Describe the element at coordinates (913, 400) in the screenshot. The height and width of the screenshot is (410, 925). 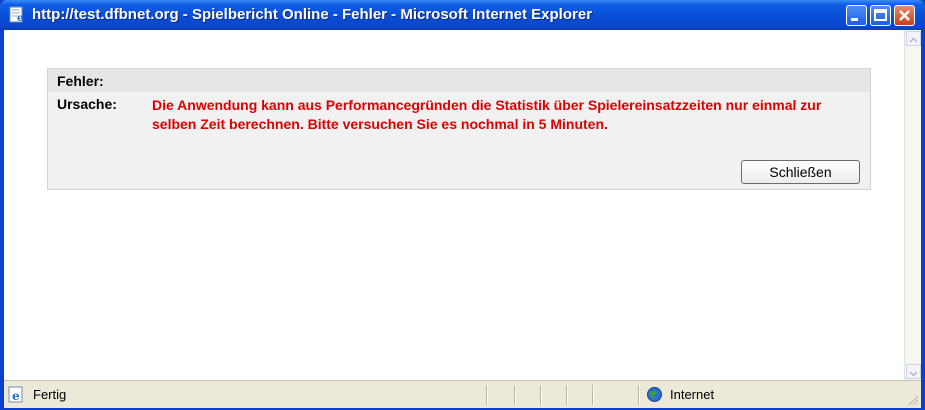
I see `resize-grip-icon` at that location.